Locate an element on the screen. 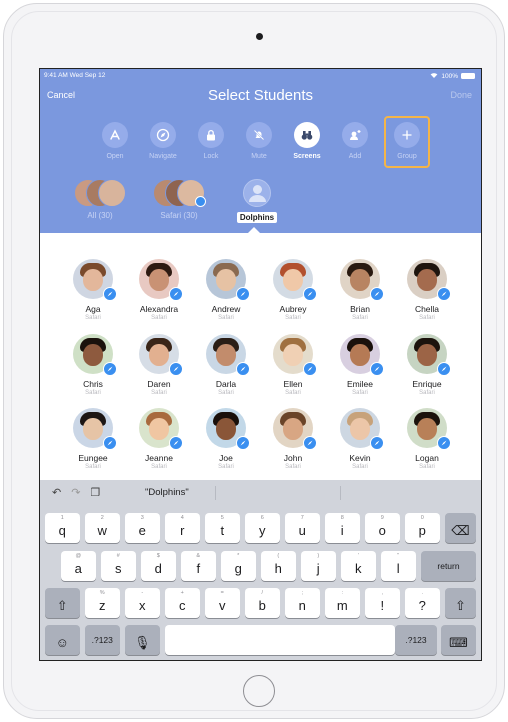  numbers-key-left: .?123 is located at coordinates (102, 640).